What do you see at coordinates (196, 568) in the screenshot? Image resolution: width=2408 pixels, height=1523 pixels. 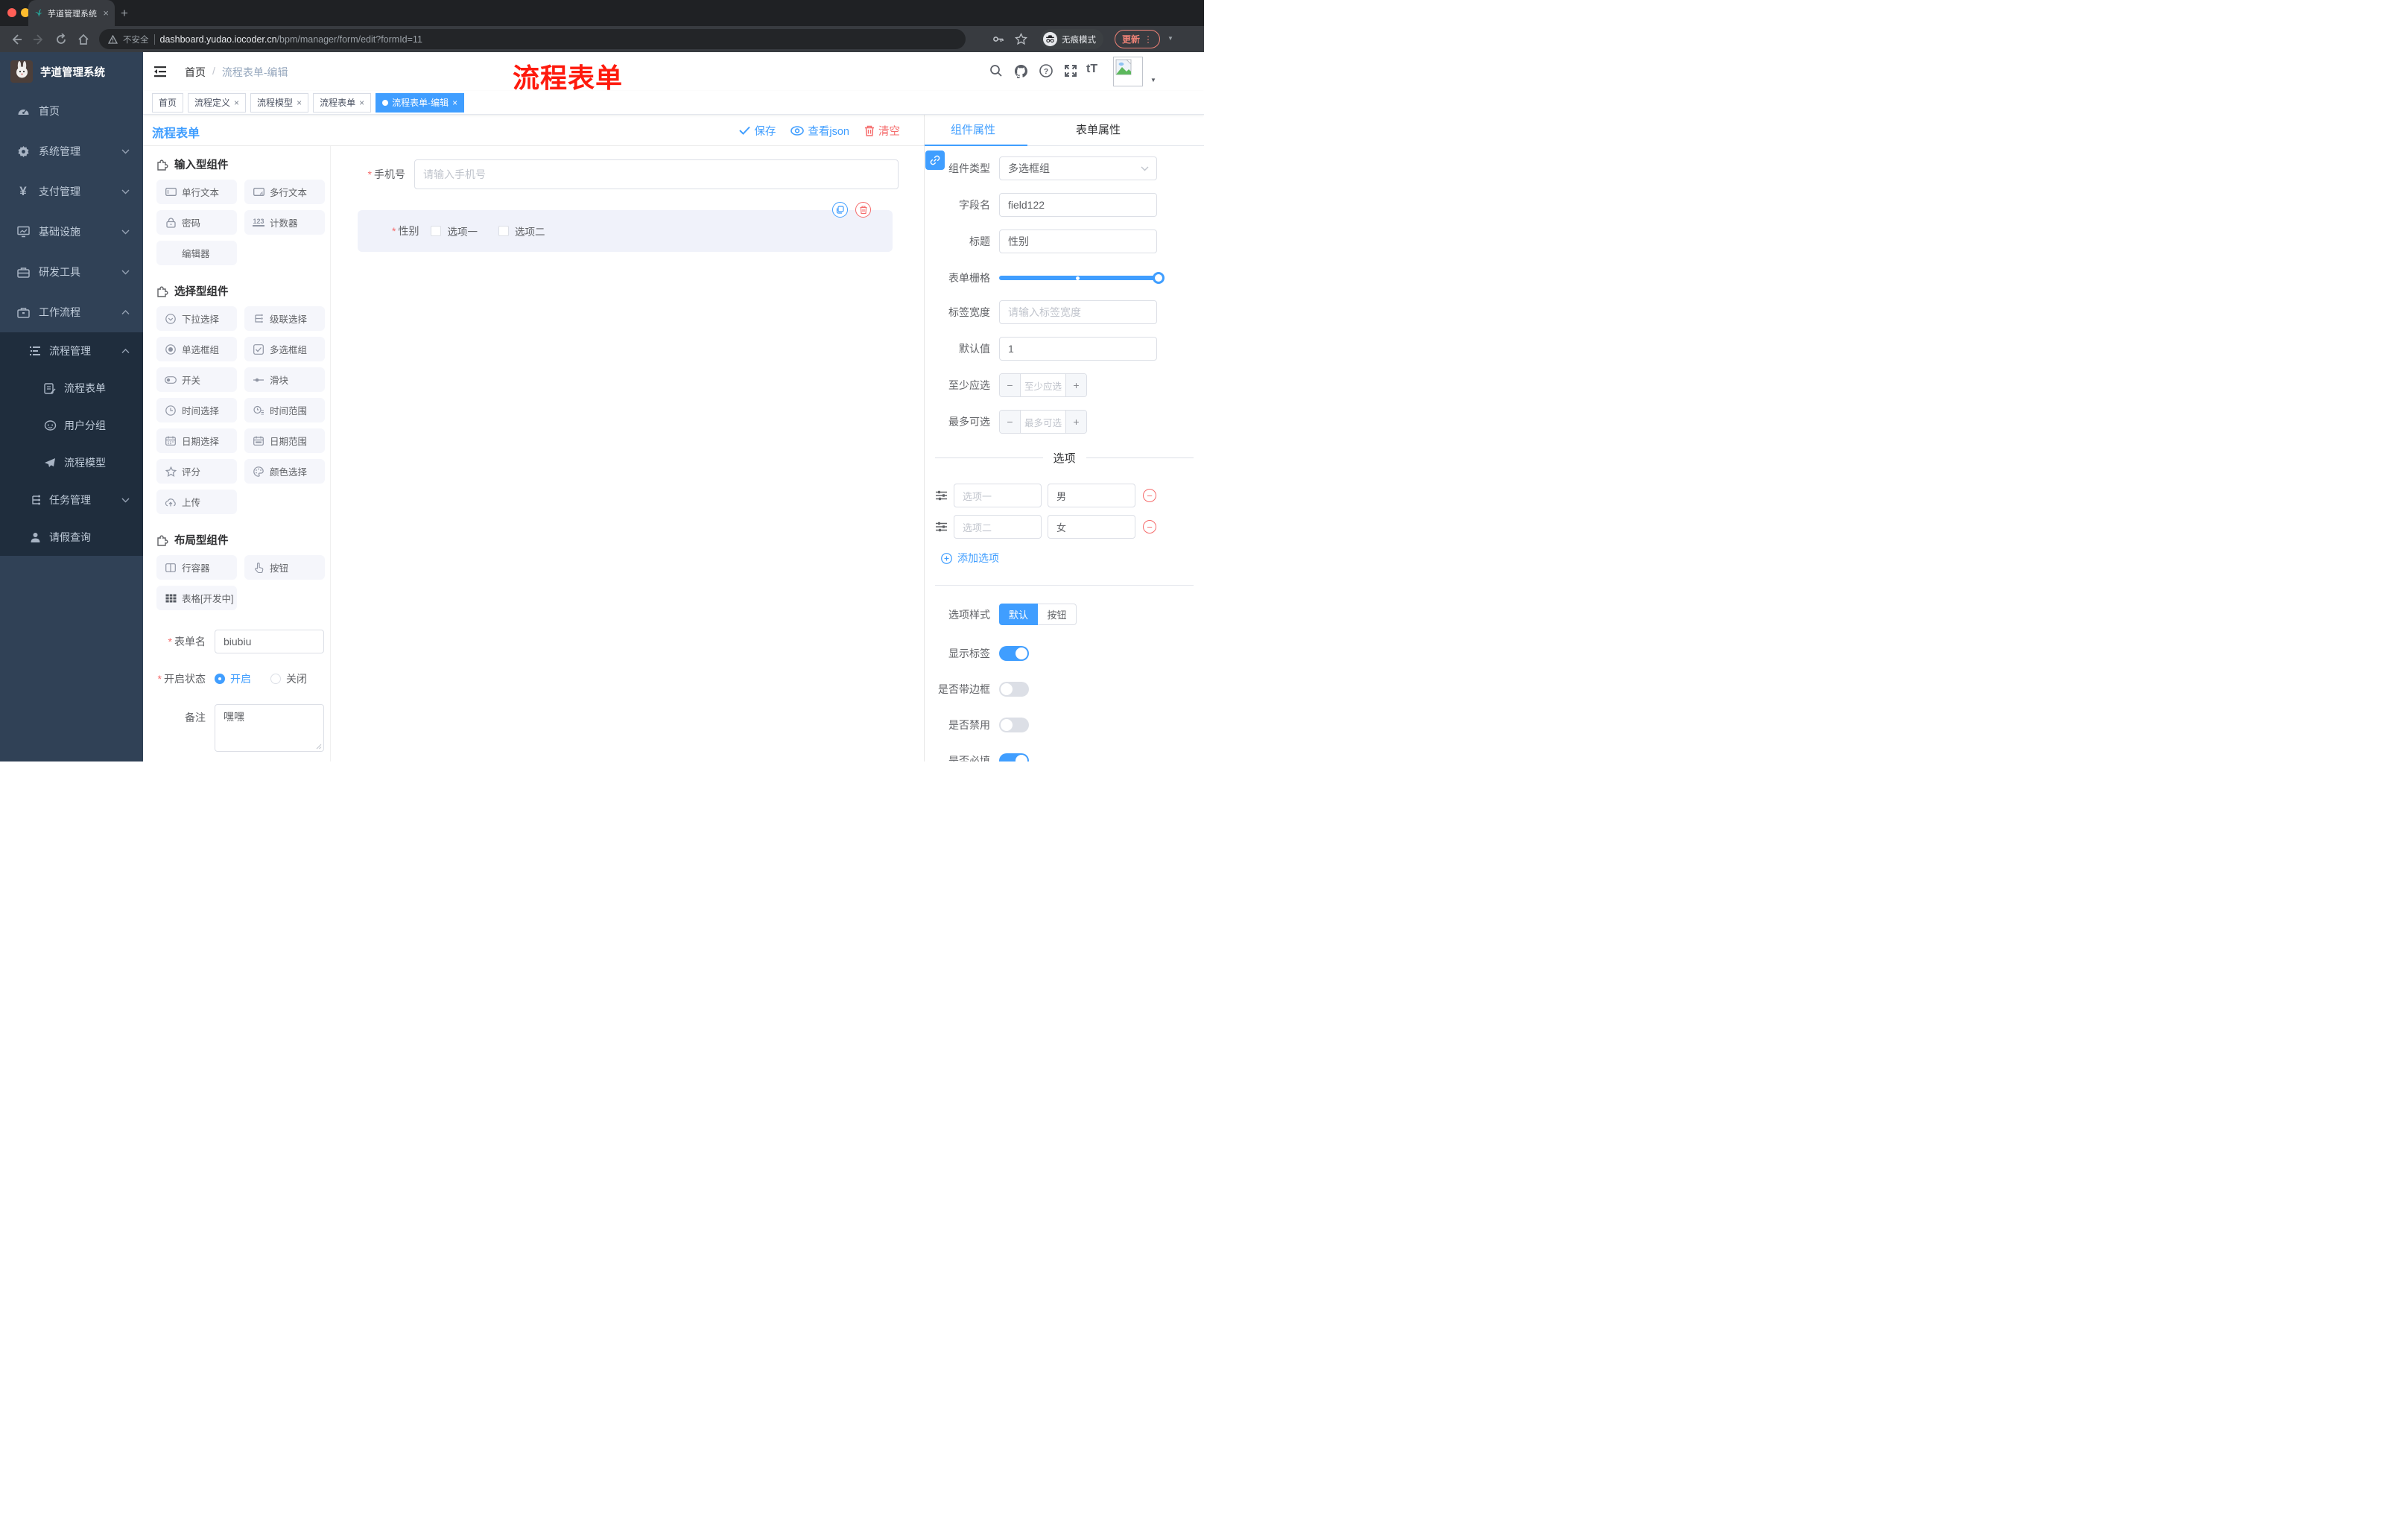 I see `palette-item-row-container: 行容器` at bounding box center [196, 568].